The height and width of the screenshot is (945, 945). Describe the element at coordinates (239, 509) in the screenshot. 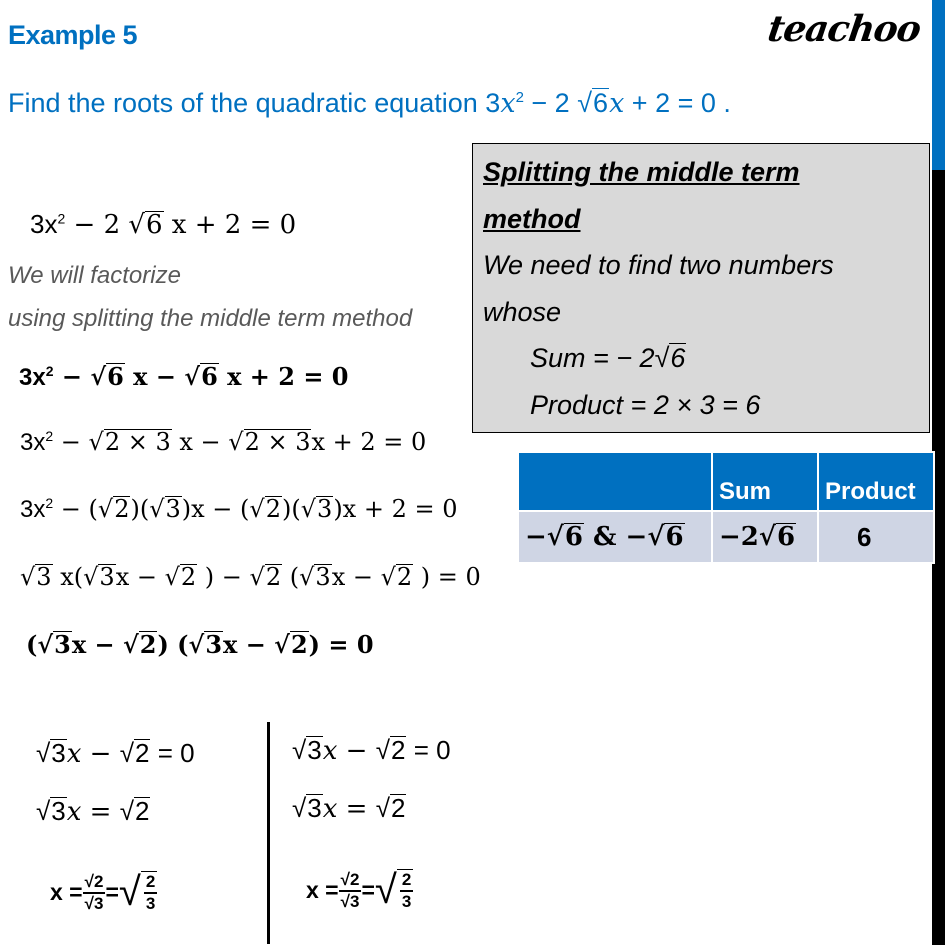

I see `product-form-equation: 3x2 − (√2)(√3)x − (√2)(√3)x + 2 = 0` at that location.